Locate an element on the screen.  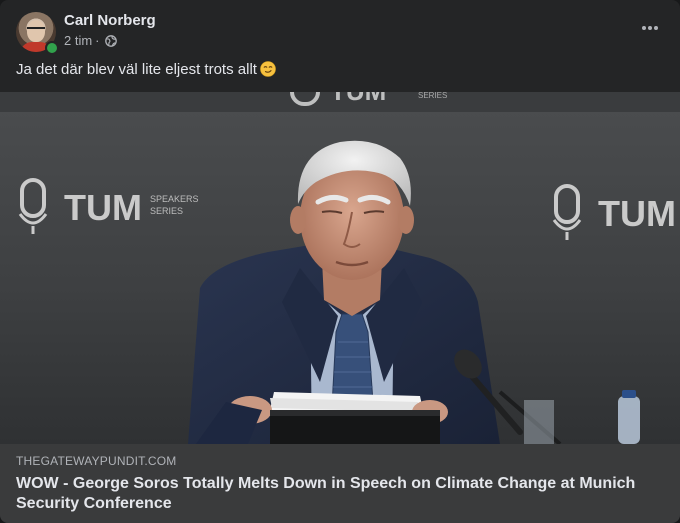
more-horizontal-icon is located at coordinates (650, 28).